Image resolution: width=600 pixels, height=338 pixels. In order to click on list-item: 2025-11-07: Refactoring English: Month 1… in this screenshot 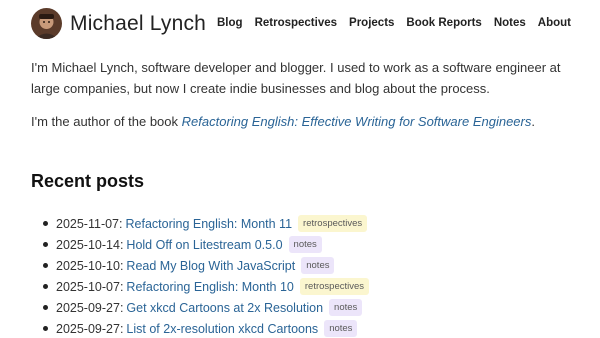, I will do `click(200, 223)`.